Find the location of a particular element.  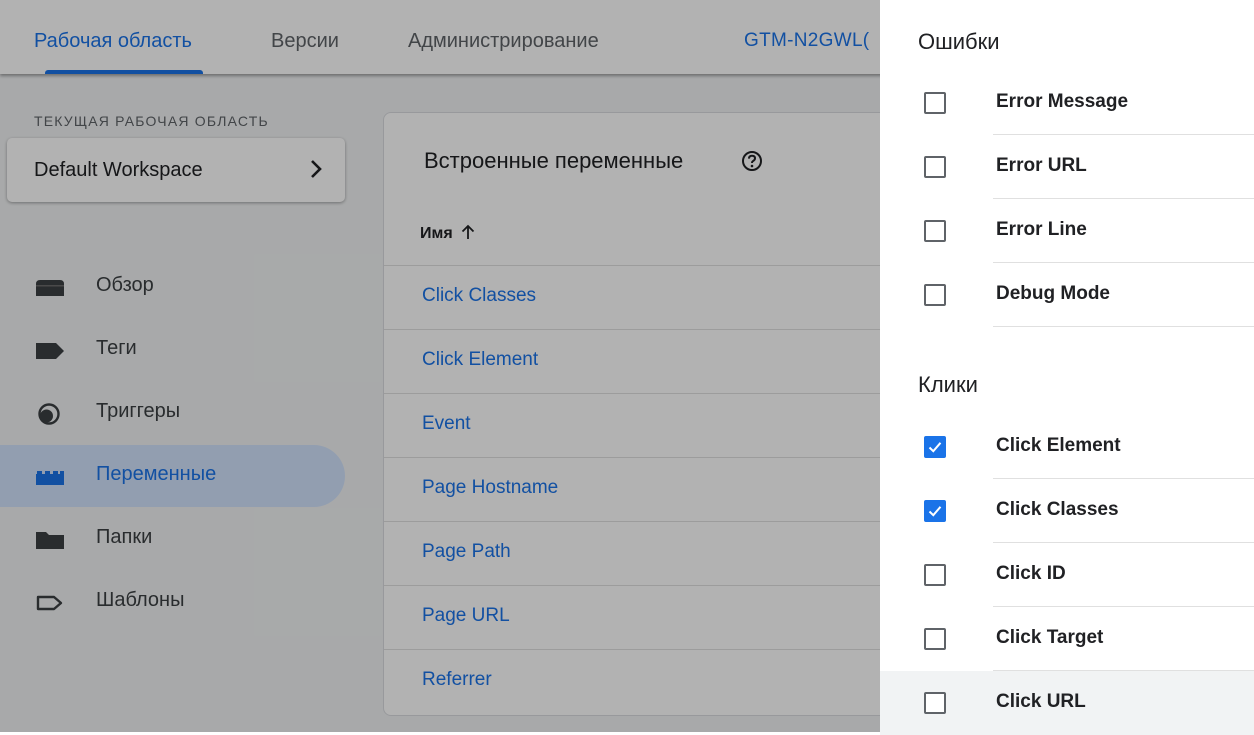

option-error-message: Error Message is located at coordinates (1067, 103).